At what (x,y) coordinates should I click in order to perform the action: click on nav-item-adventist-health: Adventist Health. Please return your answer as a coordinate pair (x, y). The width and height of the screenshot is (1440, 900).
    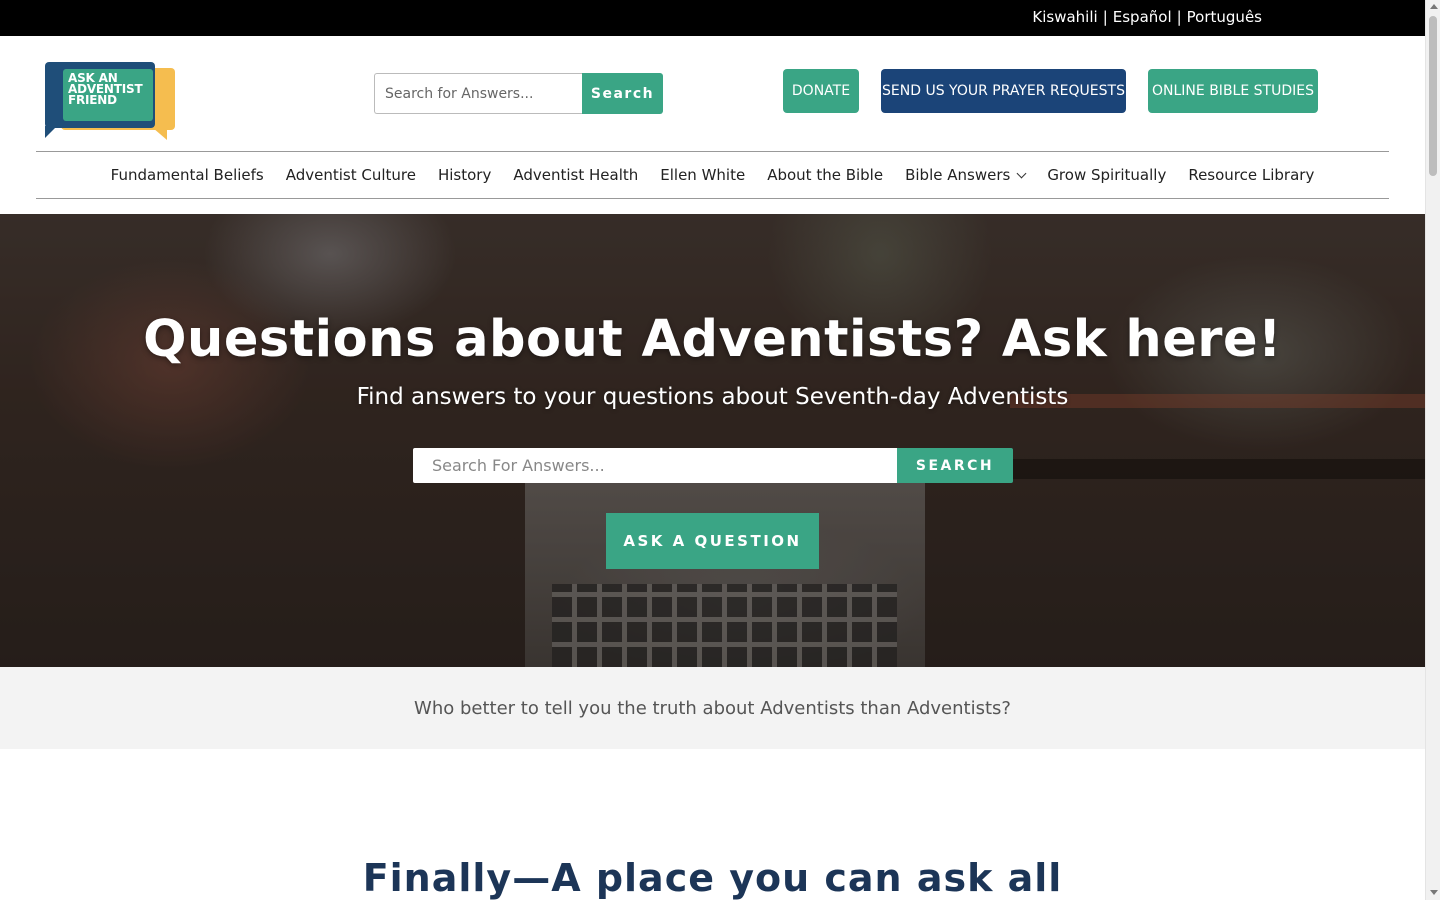
    Looking at the image, I should click on (575, 175).